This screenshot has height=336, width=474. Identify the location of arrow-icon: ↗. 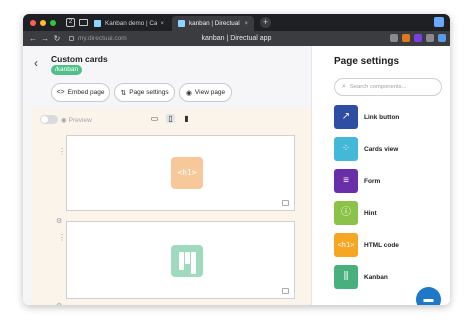
(346, 117).